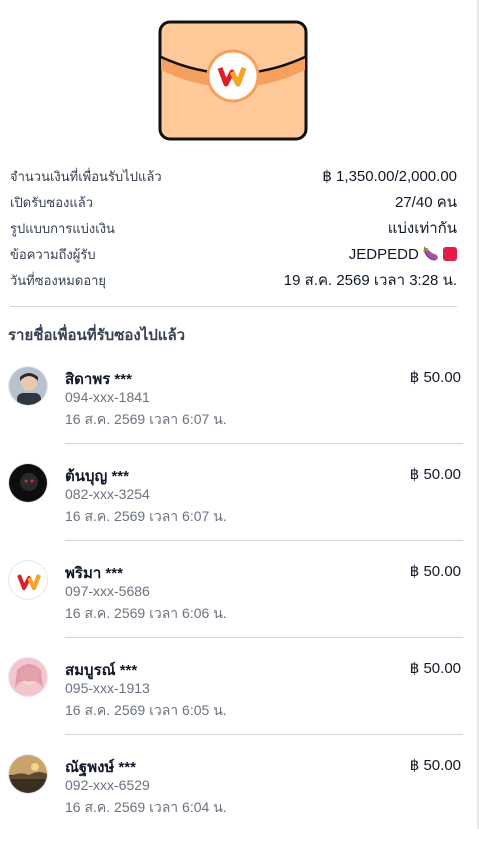 Image resolution: width=479 pixels, height=845 pixels. What do you see at coordinates (101, 670) in the screenshot?
I see `recipient-name: สมบูรณ์ ***` at bounding box center [101, 670].